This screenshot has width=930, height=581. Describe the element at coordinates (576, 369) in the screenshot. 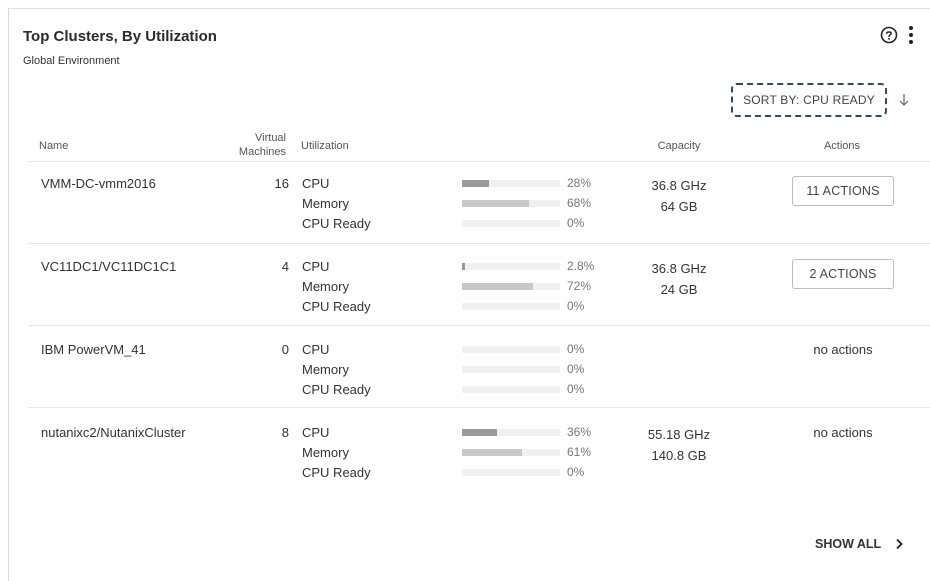

I see `memory-percent: 0%` at that location.